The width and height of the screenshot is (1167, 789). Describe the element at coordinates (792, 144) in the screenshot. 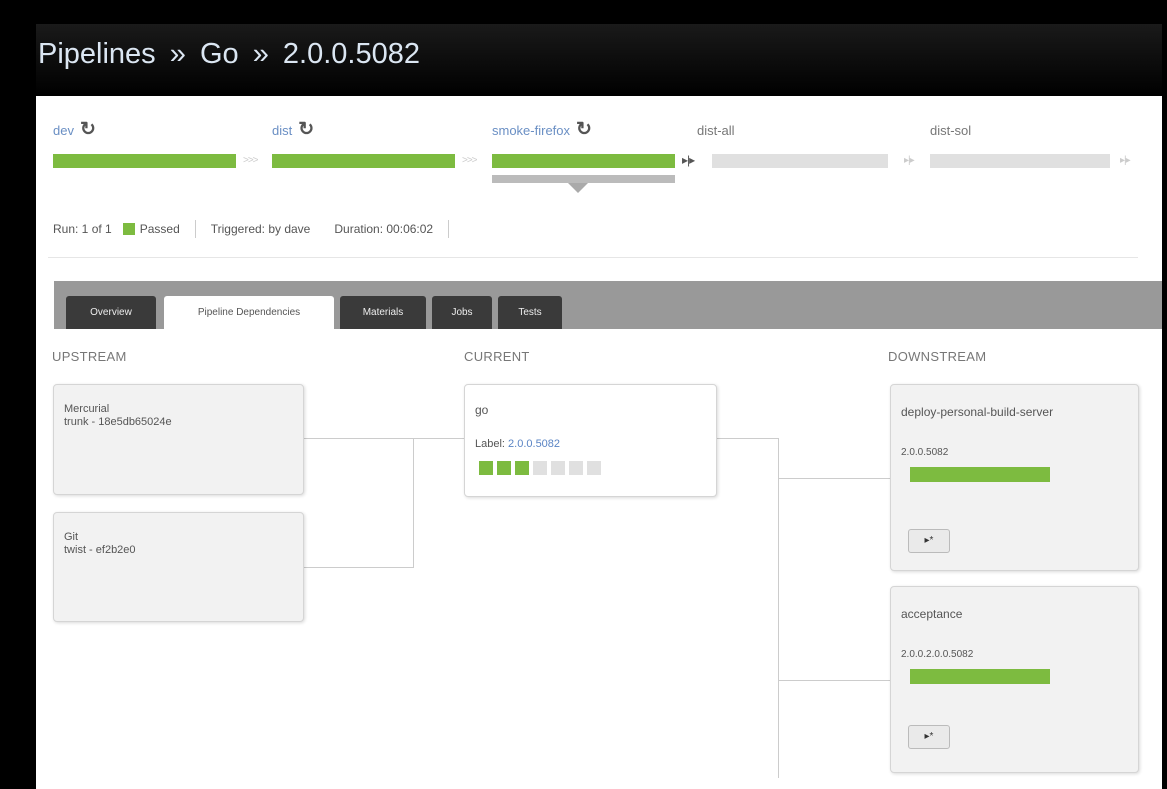

I see `stage-dist-all: dist-all` at that location.